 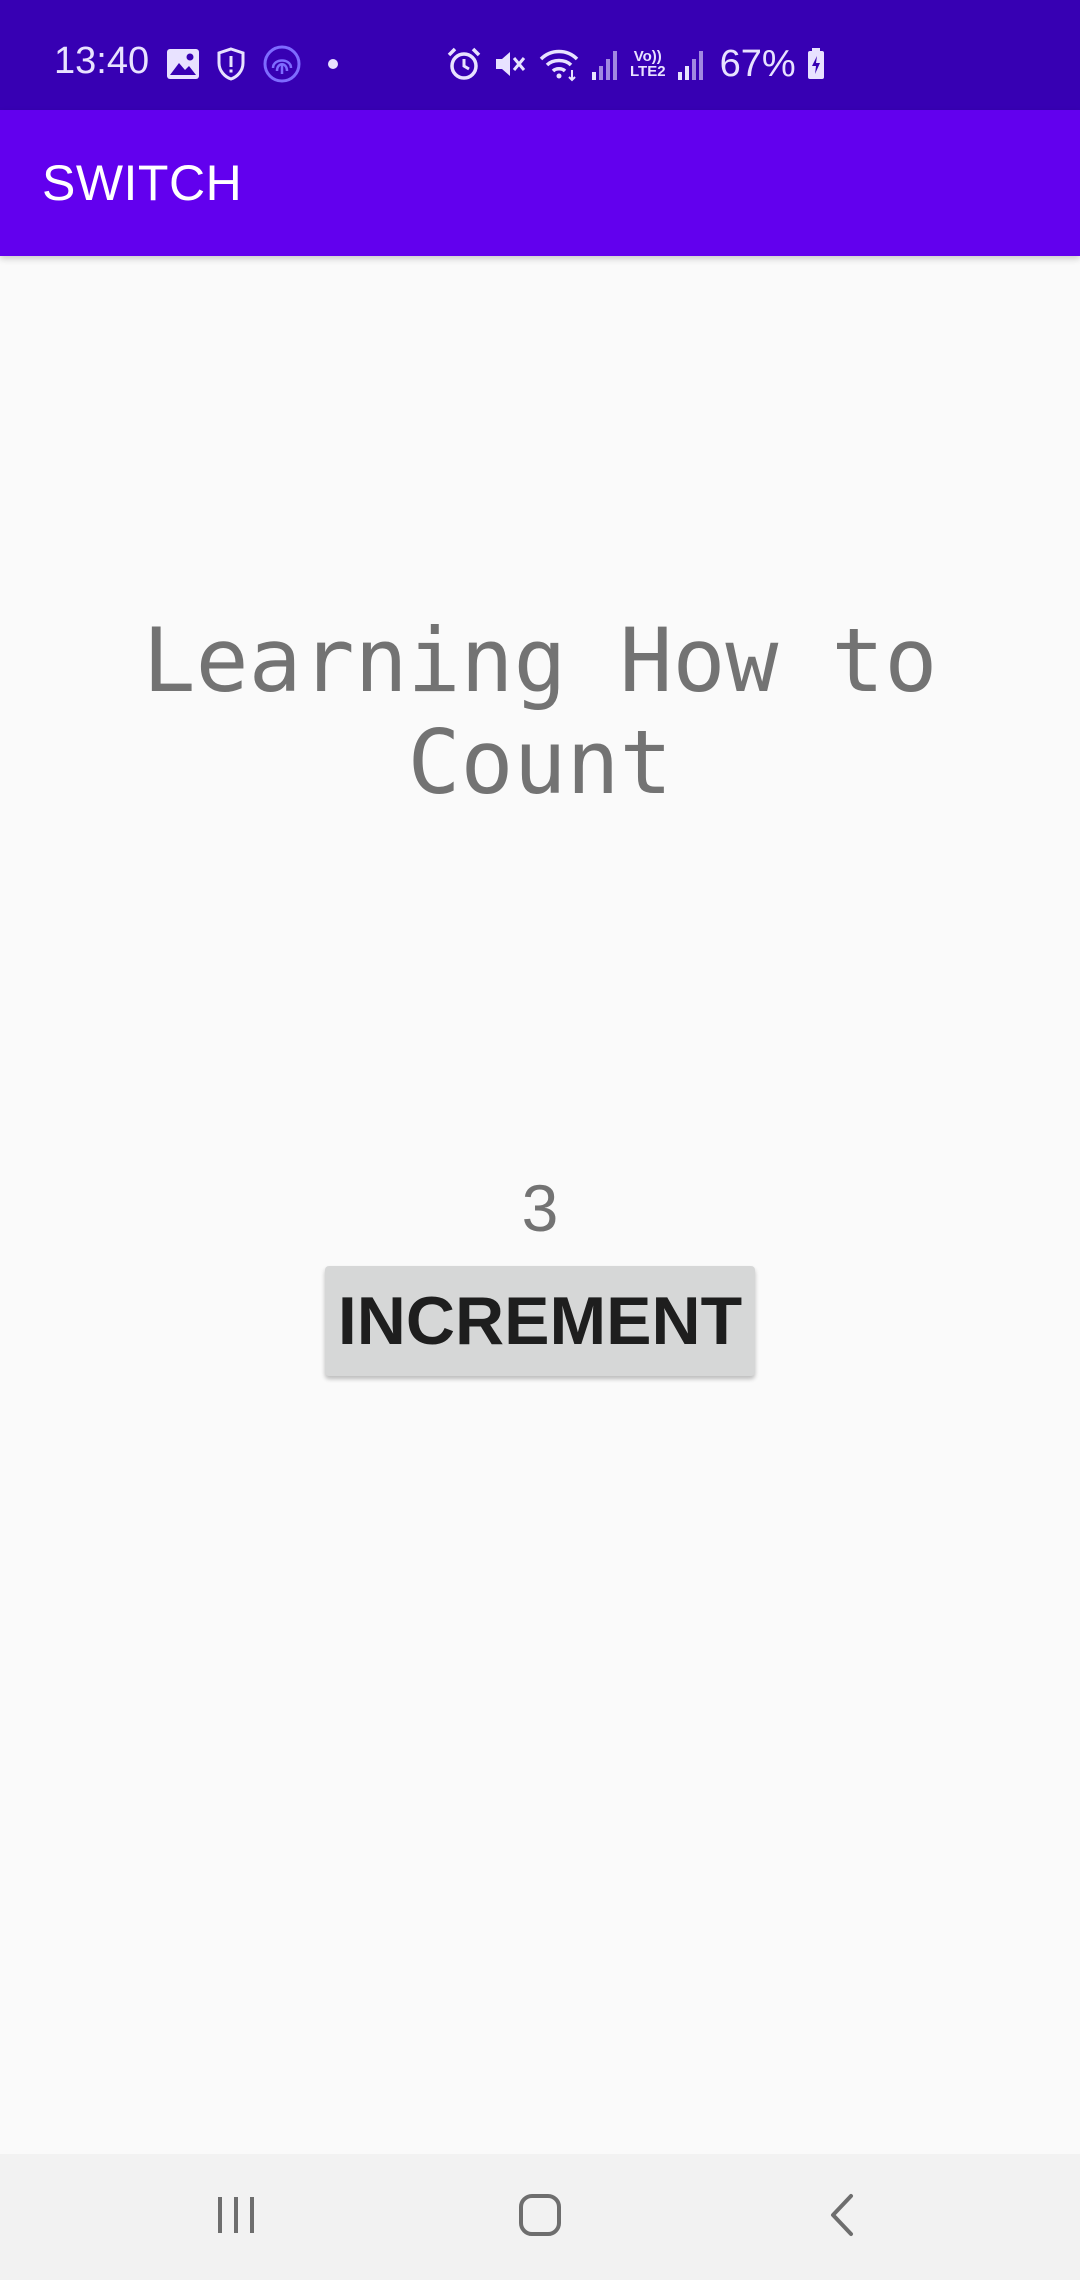 What do you see at coordinates (231, 64) in the screenshot?
I see `shield-icon` at bounding box center [231, 64].